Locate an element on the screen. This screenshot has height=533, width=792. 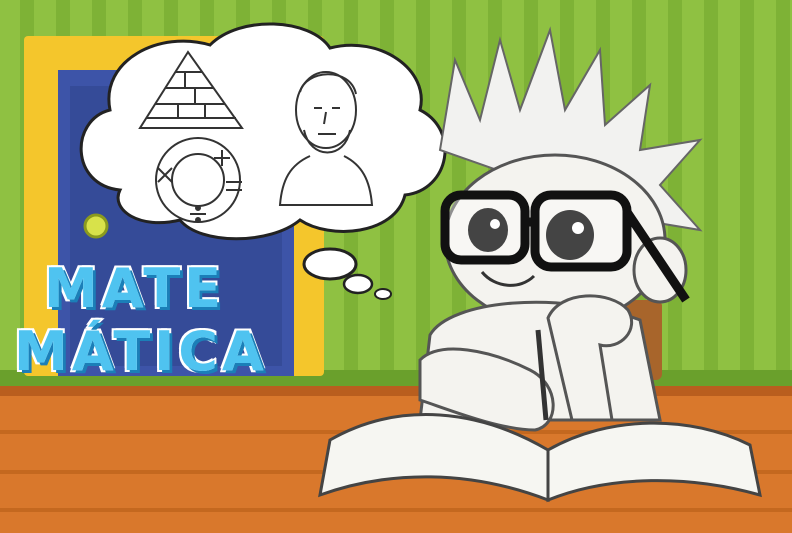
title-line-2: MÁTICA is located at coordinates (140, 351).